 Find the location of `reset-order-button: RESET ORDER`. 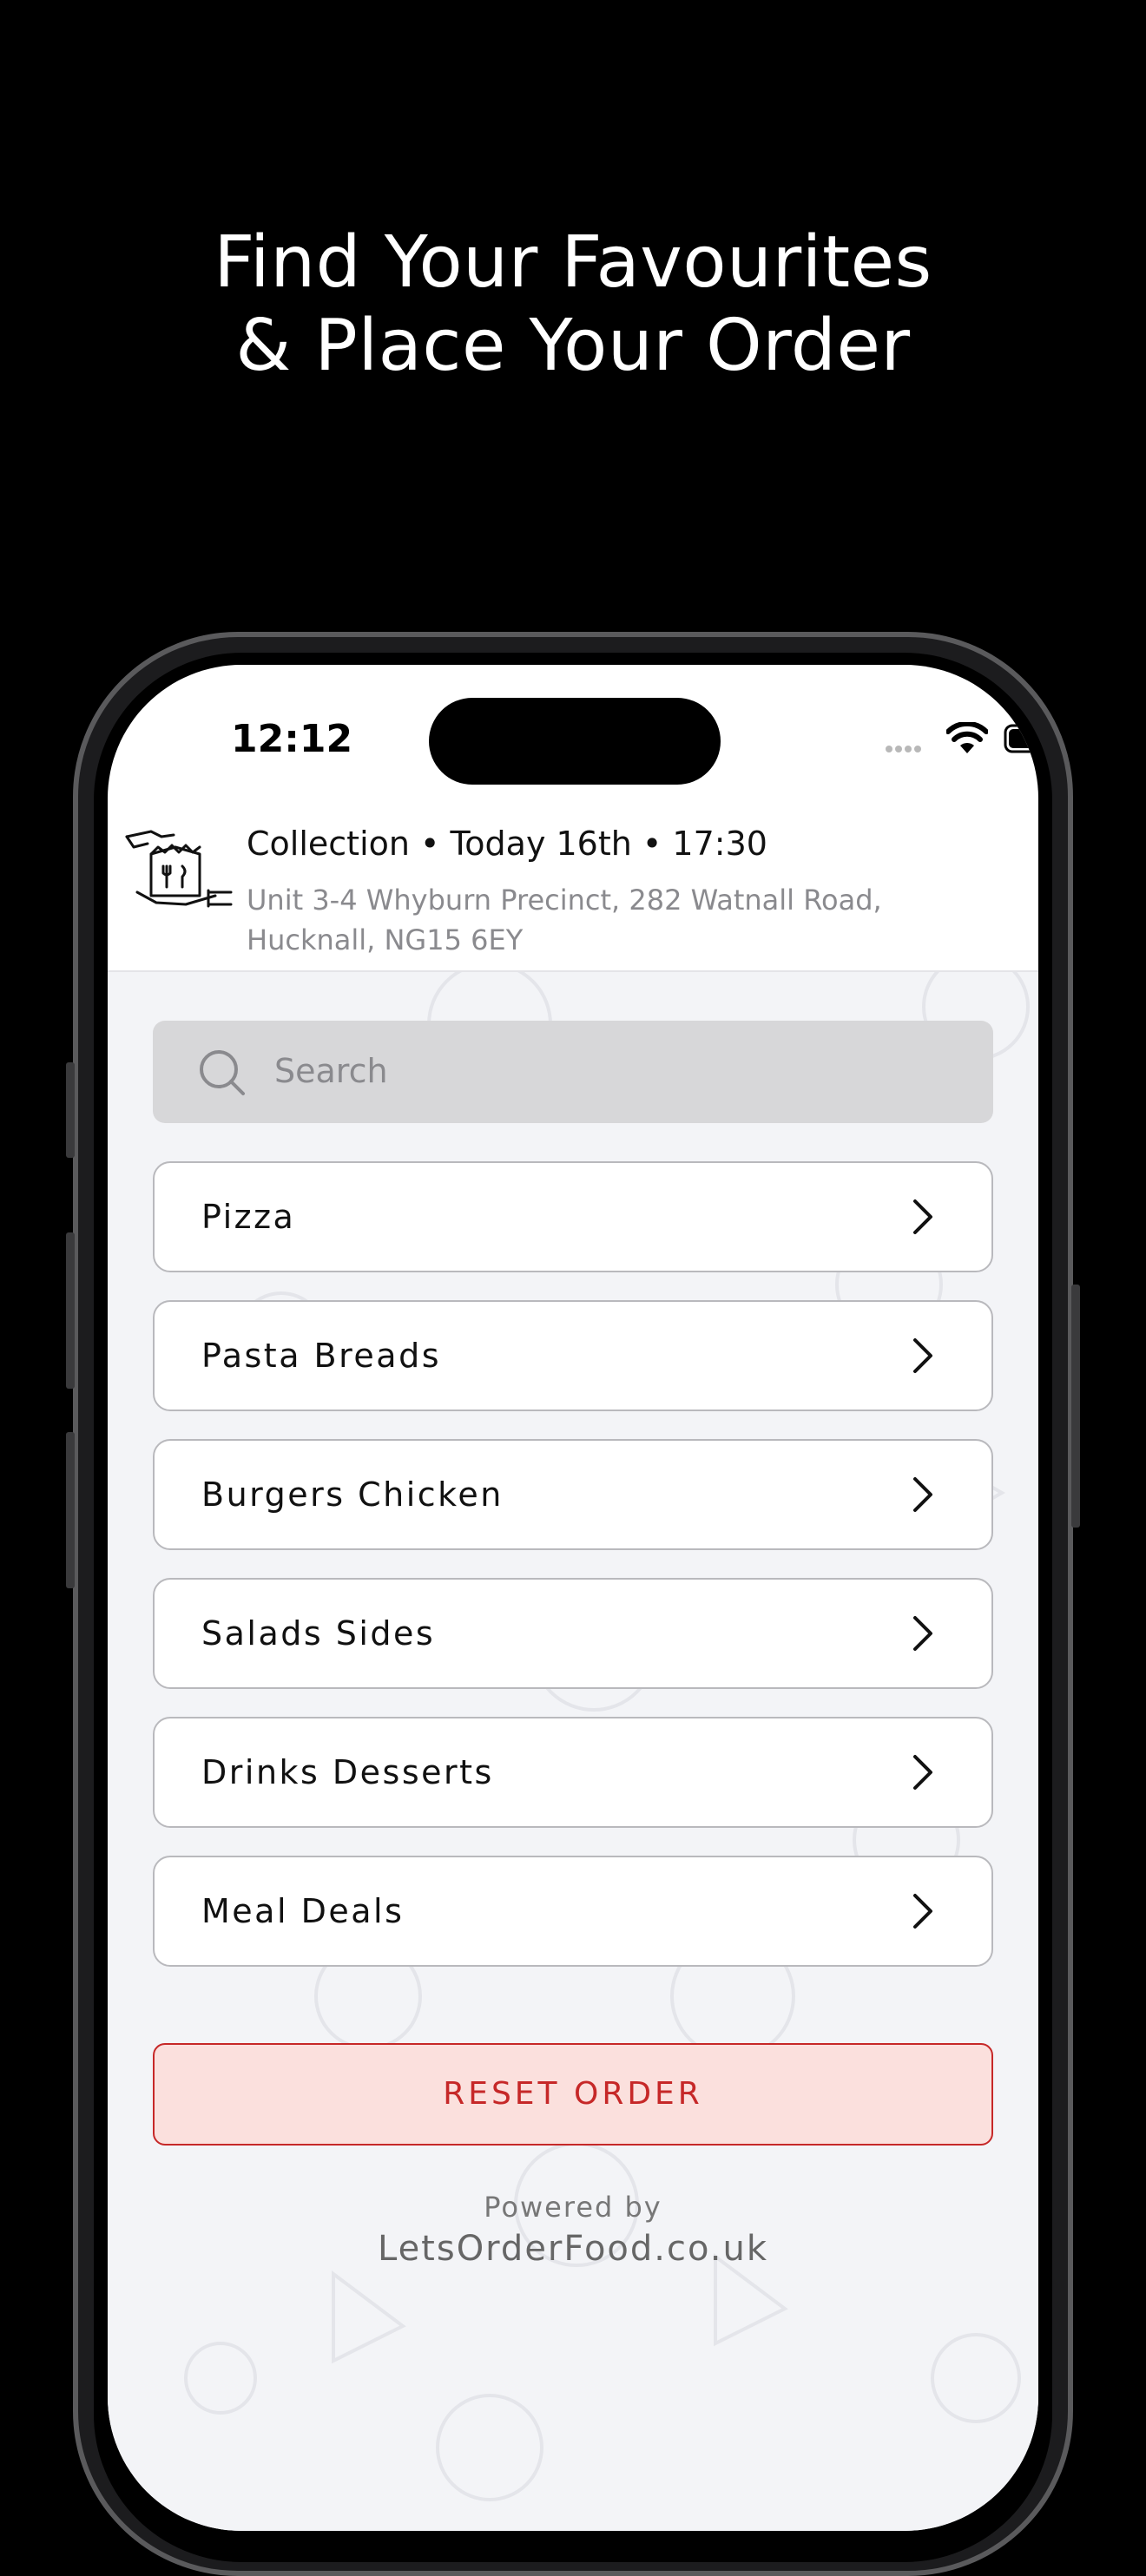

reset-order-button: RESET ORDER is located at coordinates (573, 2094).